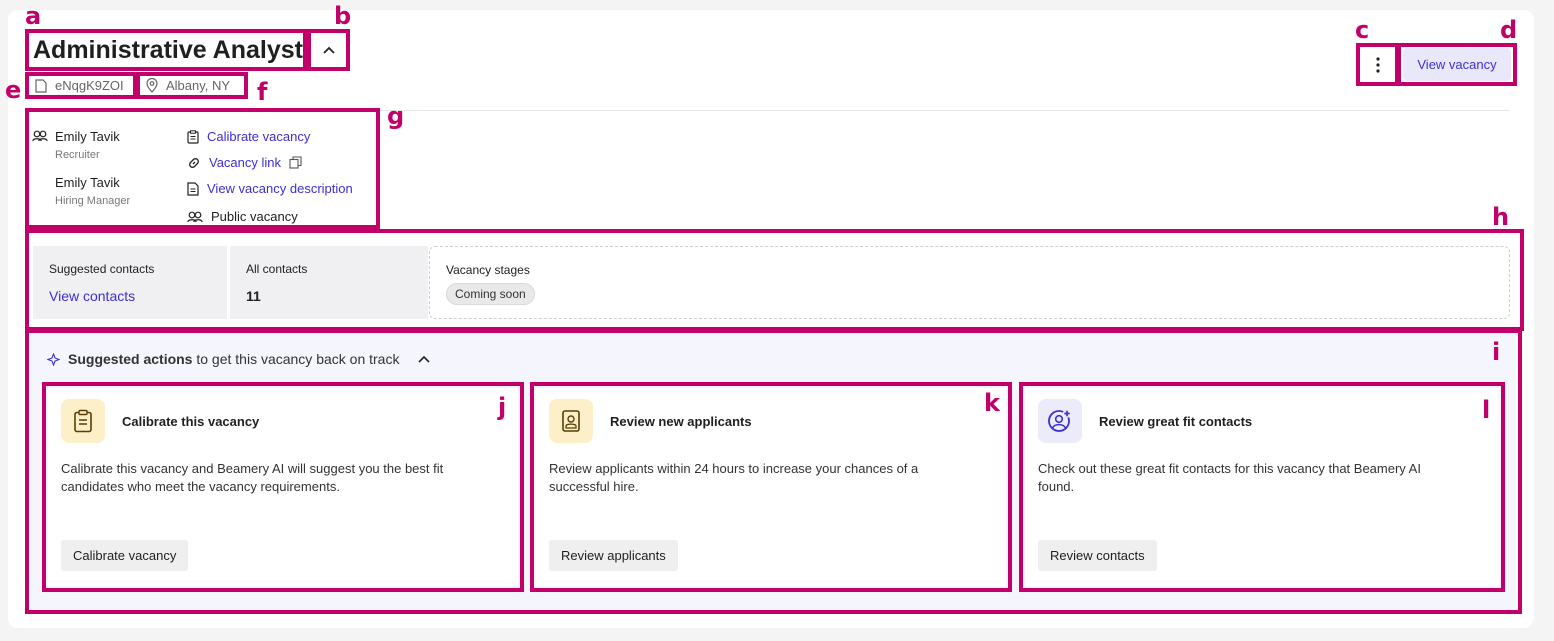 The width and height of the screenshot is (1554, 641). I want to click on review-applicants-button: Review applicants, so click(613, 555).